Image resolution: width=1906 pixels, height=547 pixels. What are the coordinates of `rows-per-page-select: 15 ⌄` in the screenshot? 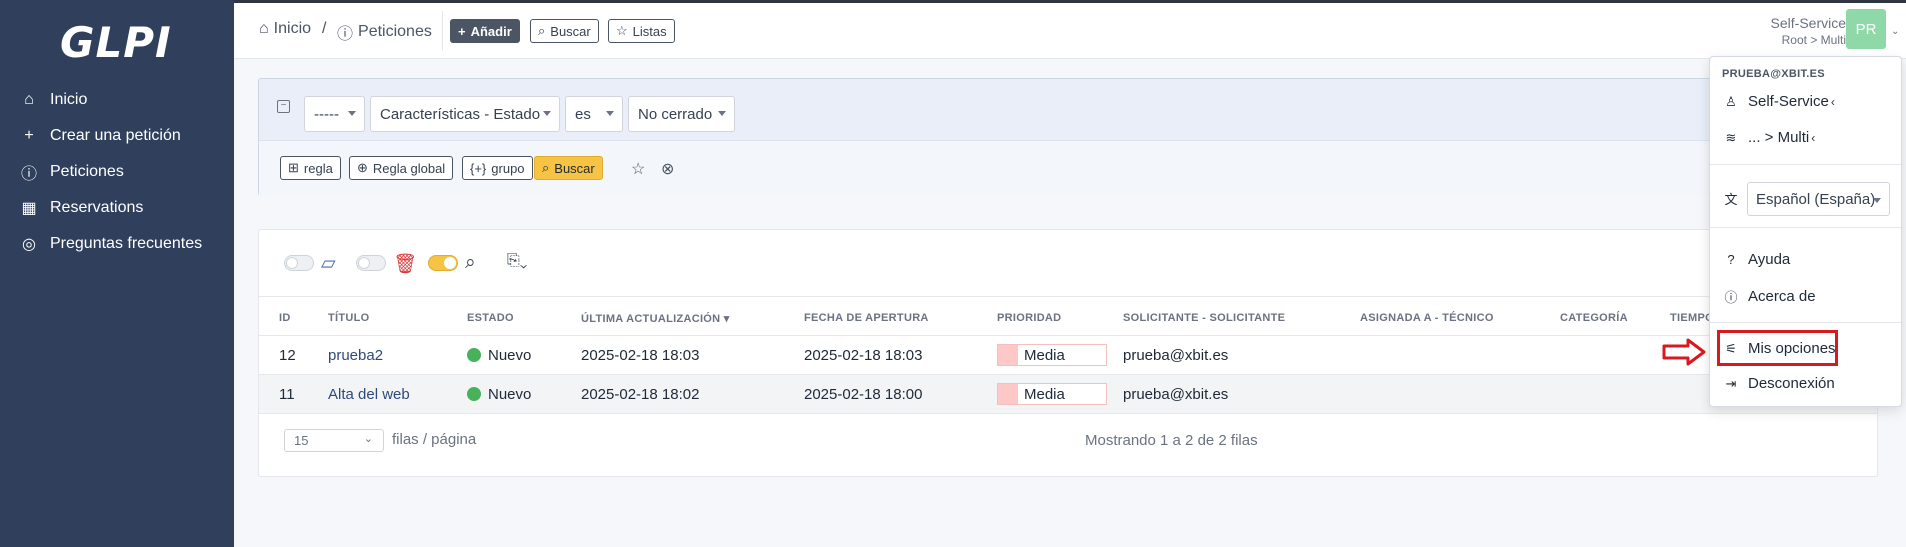 It's located at (334, 440).